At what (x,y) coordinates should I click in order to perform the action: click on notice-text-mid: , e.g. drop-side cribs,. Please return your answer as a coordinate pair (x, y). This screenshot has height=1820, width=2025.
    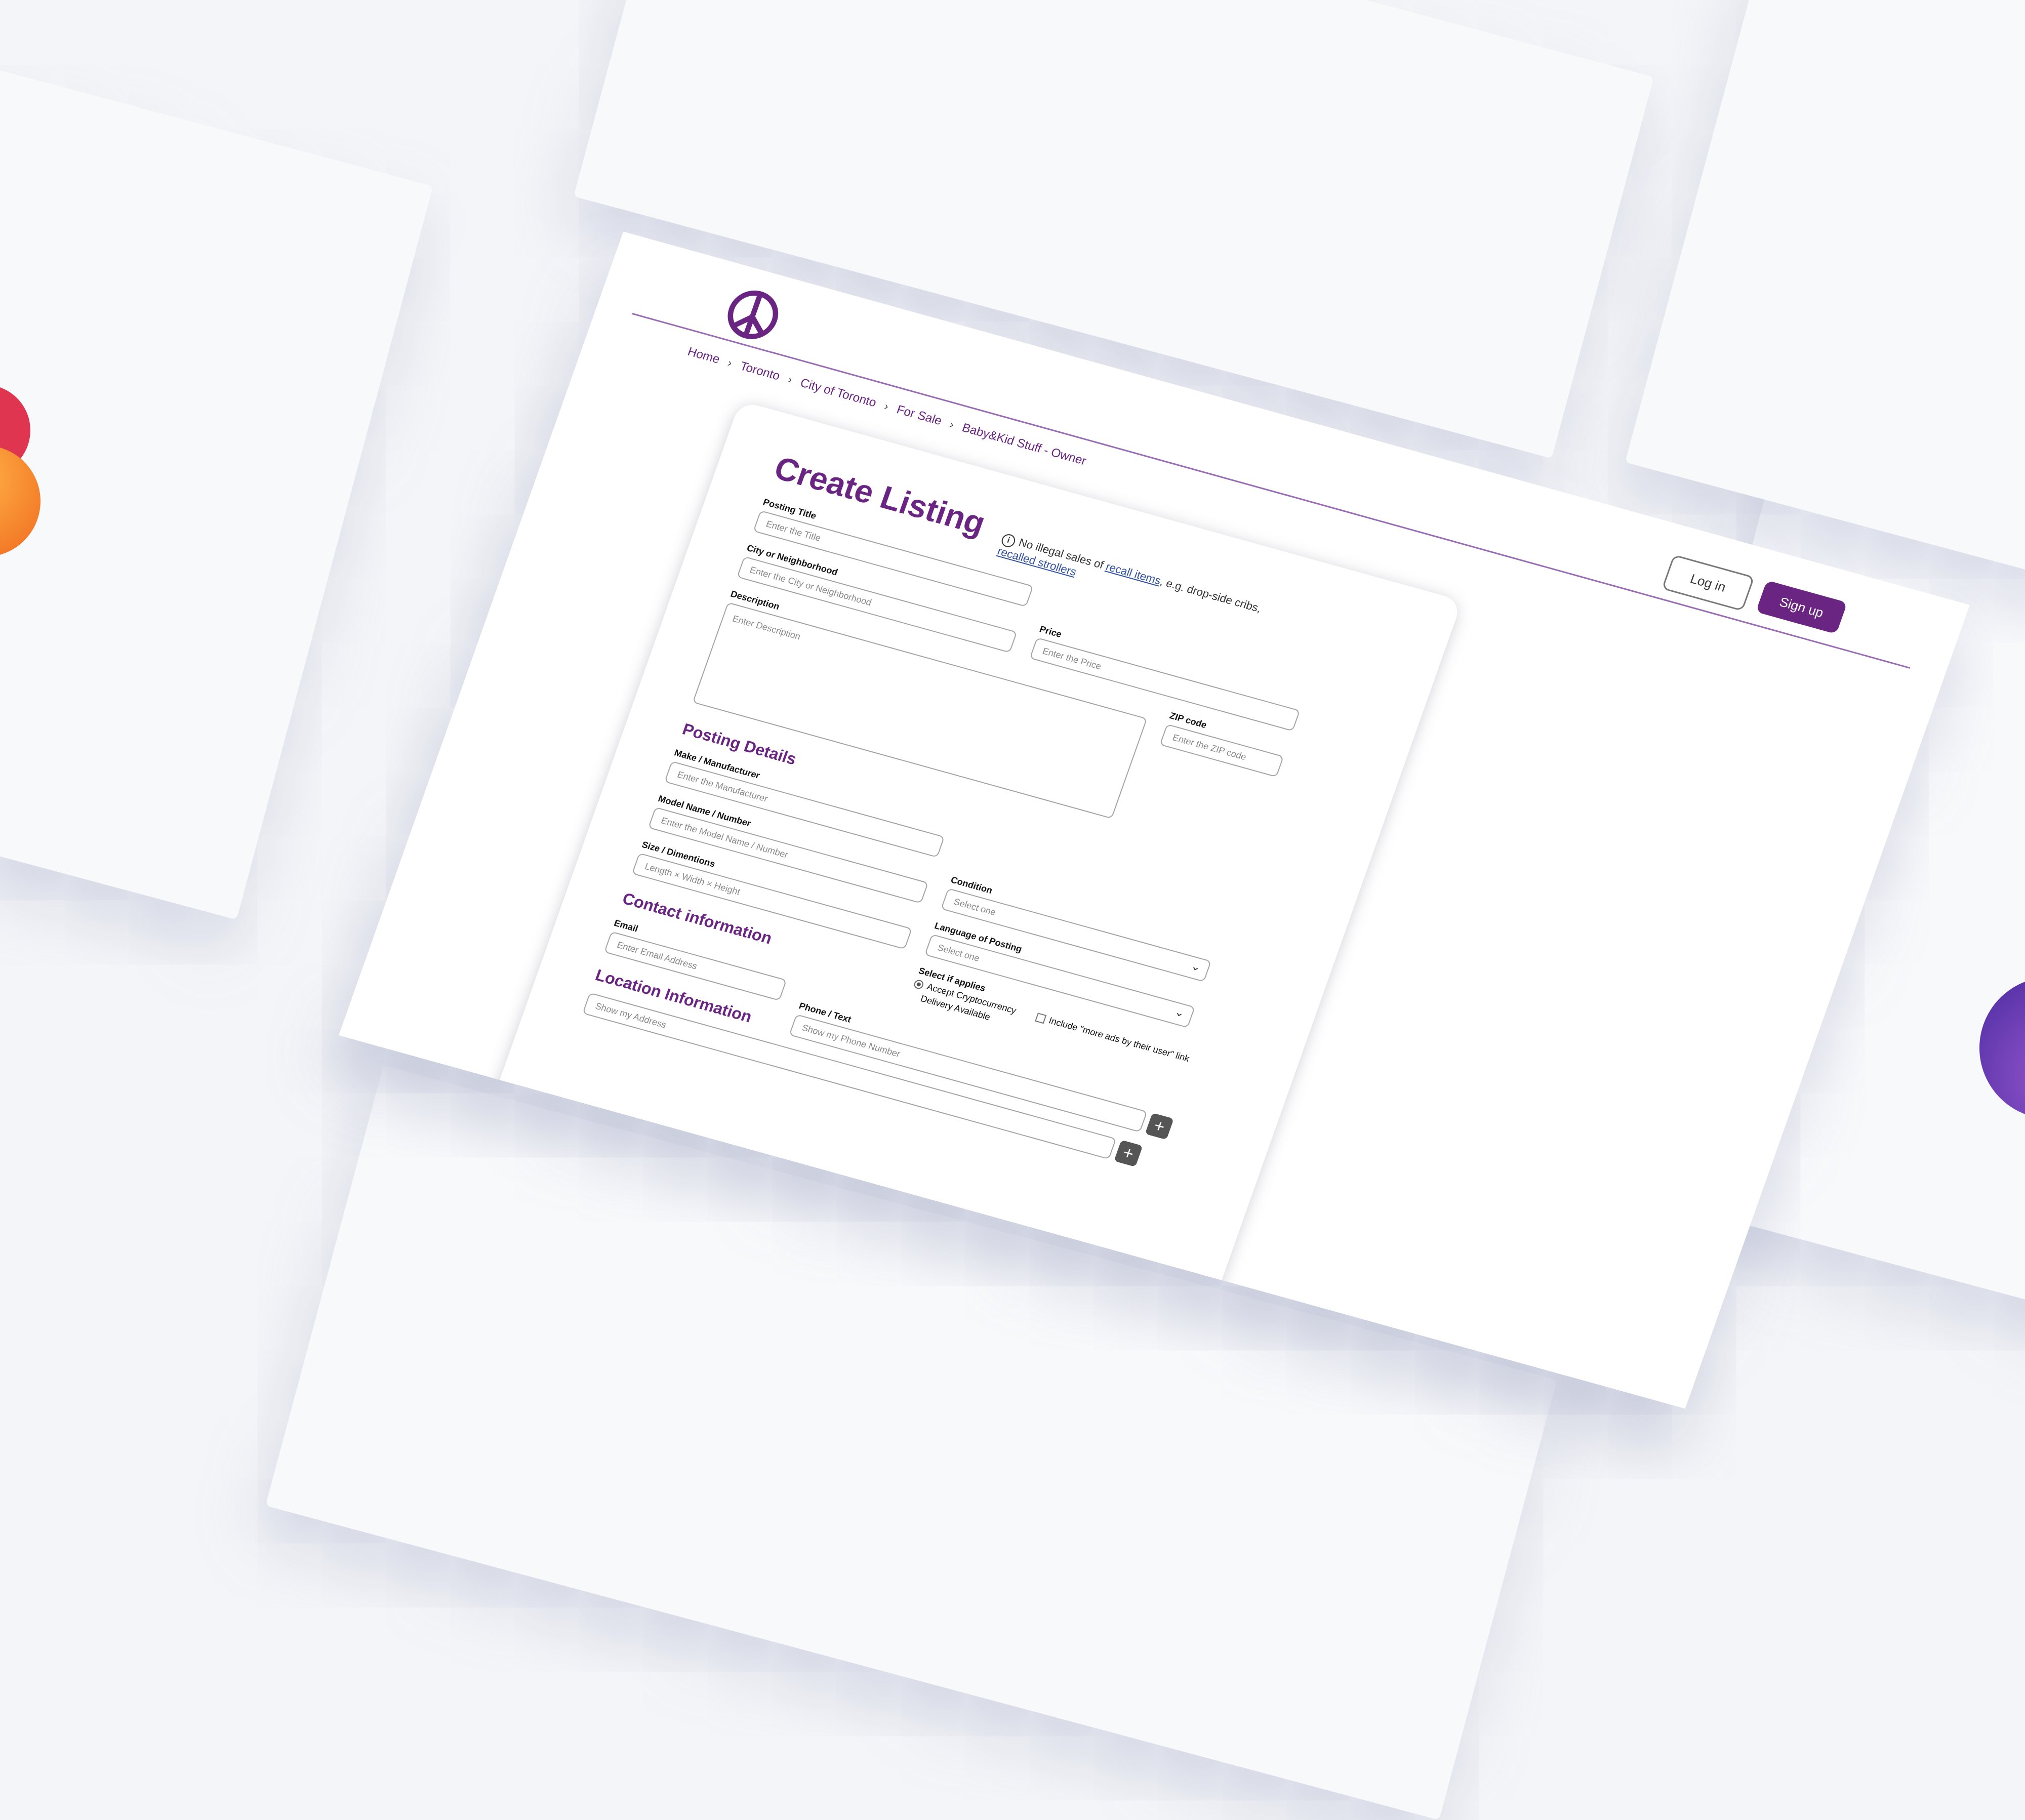
    Looking at the image, I should click on (1210, 595).